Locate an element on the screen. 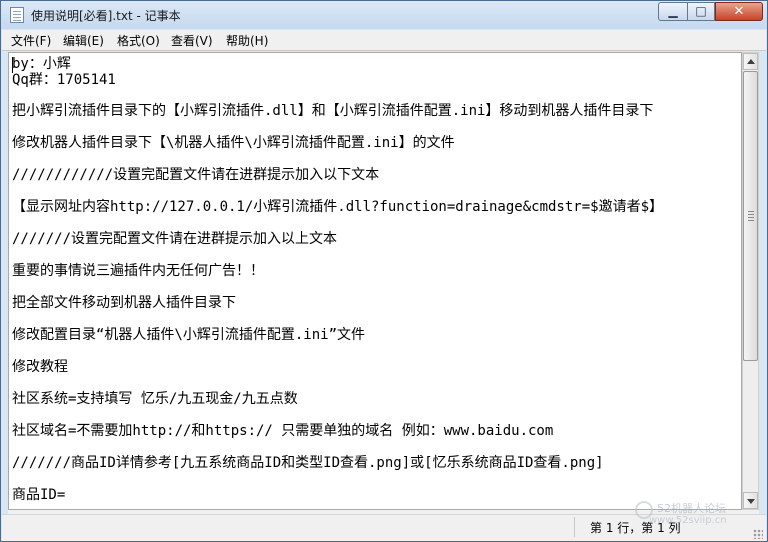  maximize-icon: □ is located at coordinates (701, 11).